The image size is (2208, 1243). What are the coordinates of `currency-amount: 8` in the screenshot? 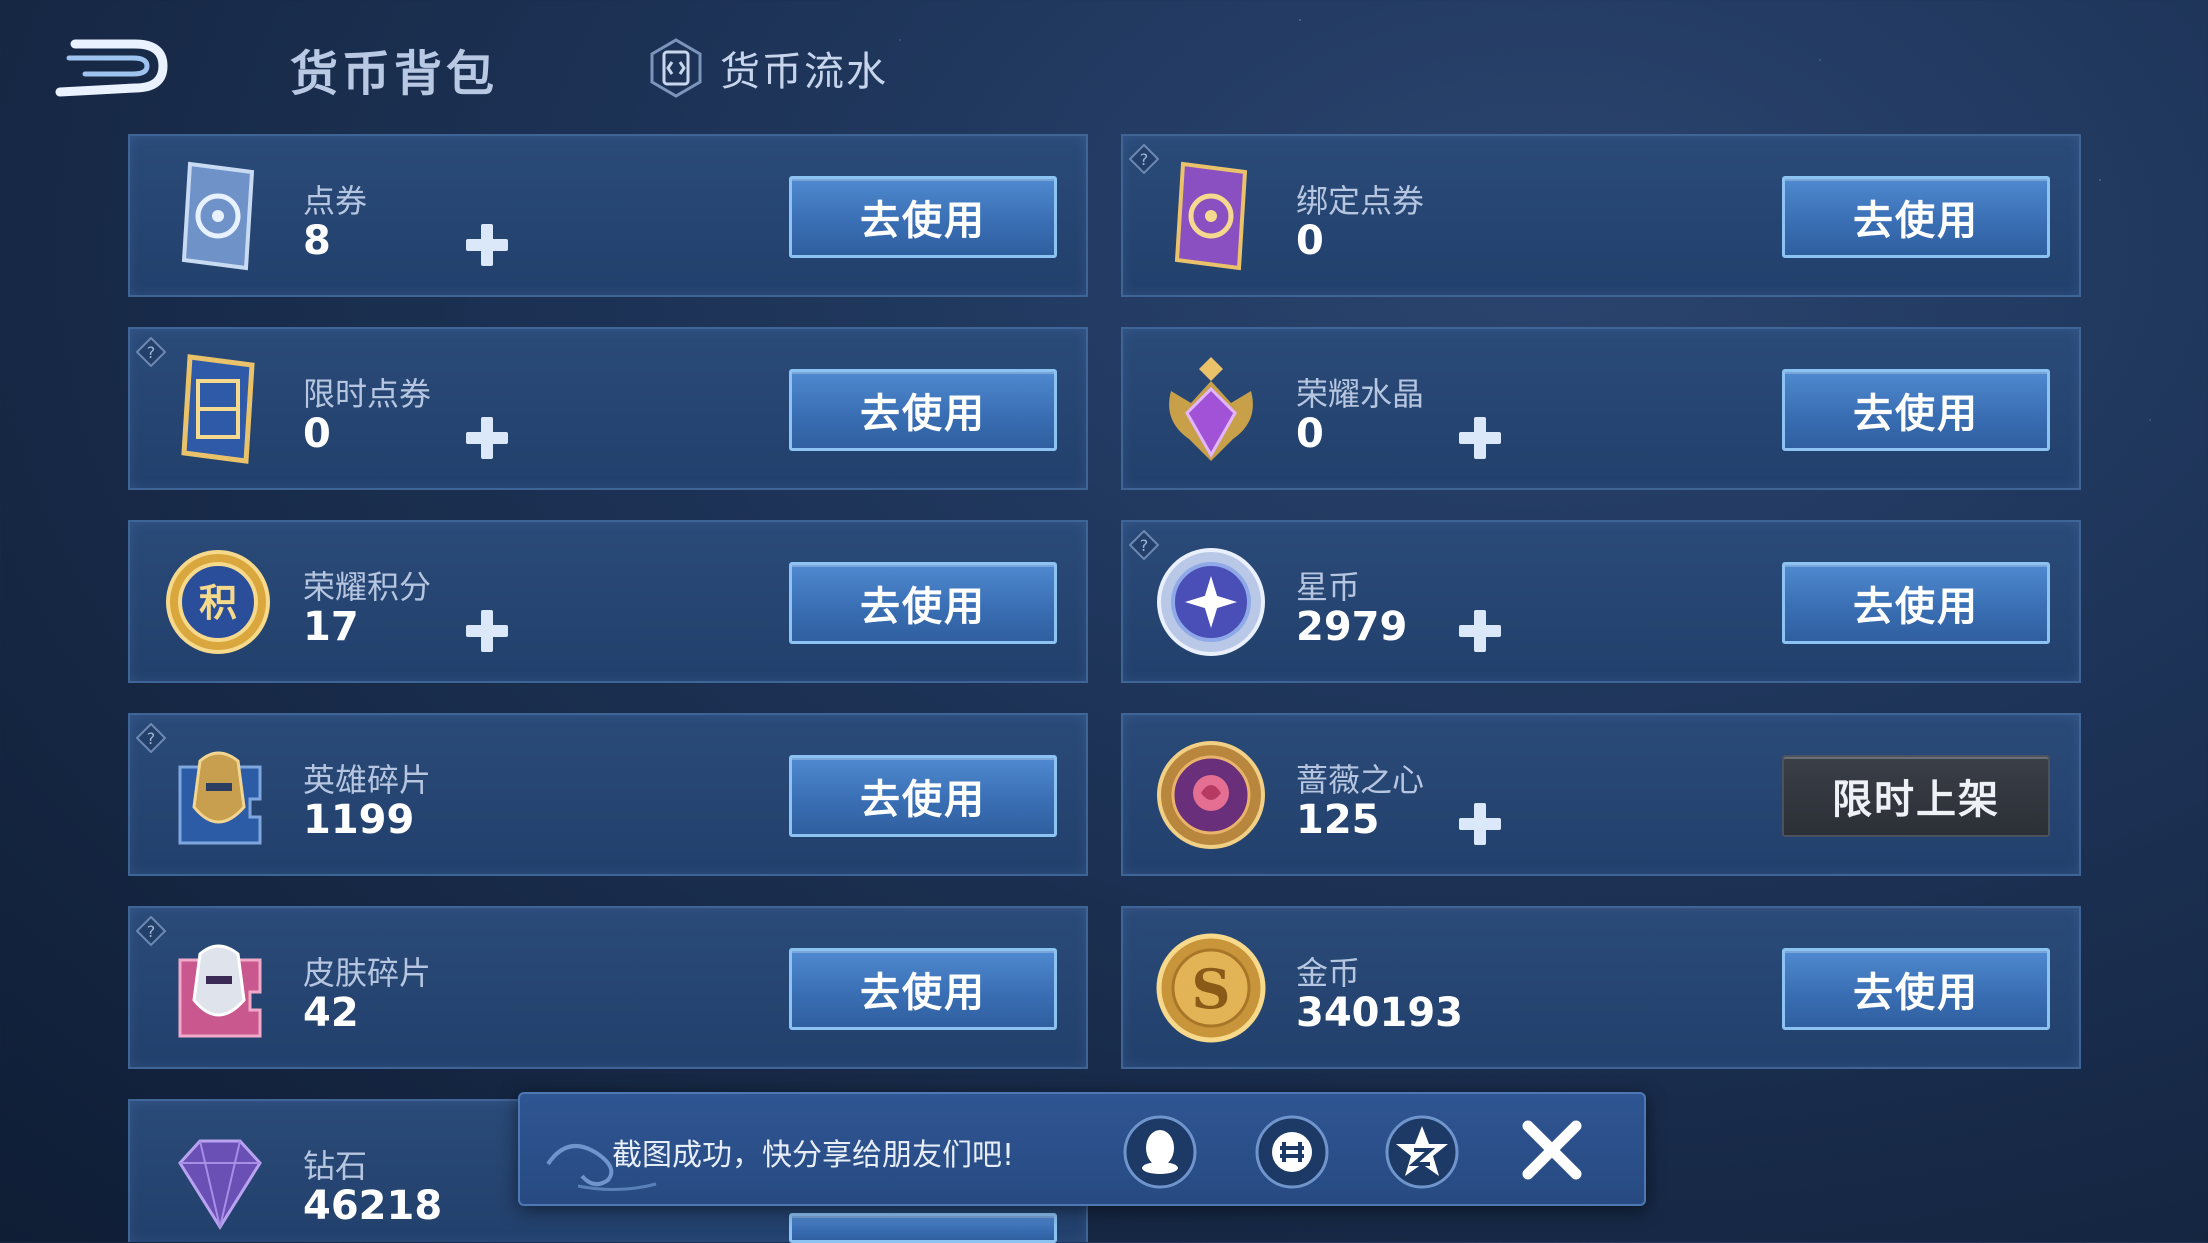 It's located at (317, 241).